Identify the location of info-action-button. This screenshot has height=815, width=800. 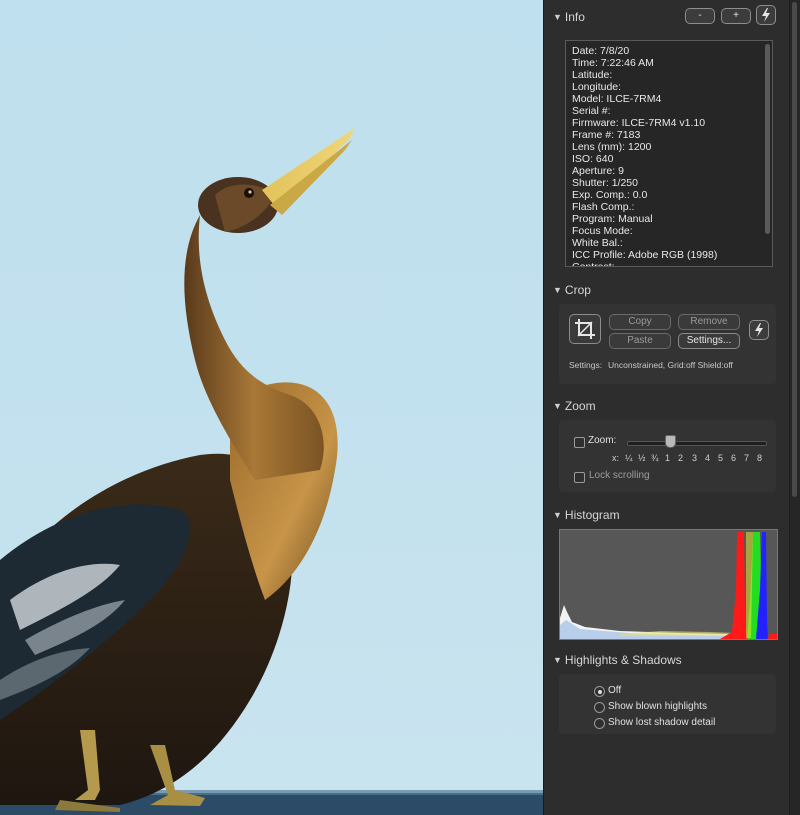
(766, 15).